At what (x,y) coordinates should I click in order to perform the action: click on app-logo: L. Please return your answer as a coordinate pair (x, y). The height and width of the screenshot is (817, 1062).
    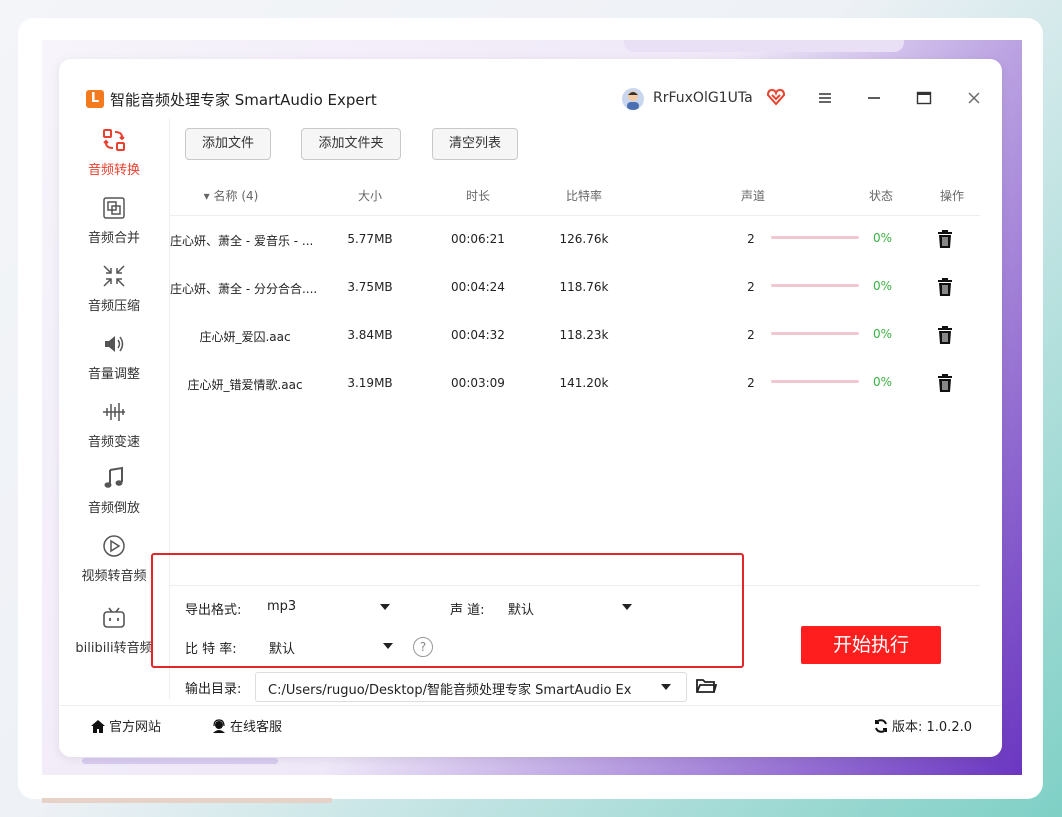
    Looking at the image, I should click on (95, 99).